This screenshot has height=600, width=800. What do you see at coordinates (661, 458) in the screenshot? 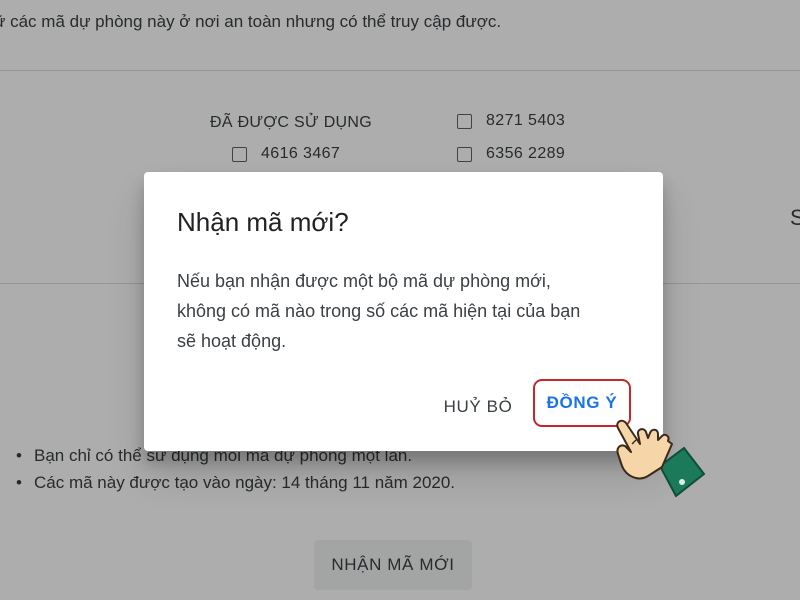
I see `pointing-hand-icon` at bounding box center [661, 458].